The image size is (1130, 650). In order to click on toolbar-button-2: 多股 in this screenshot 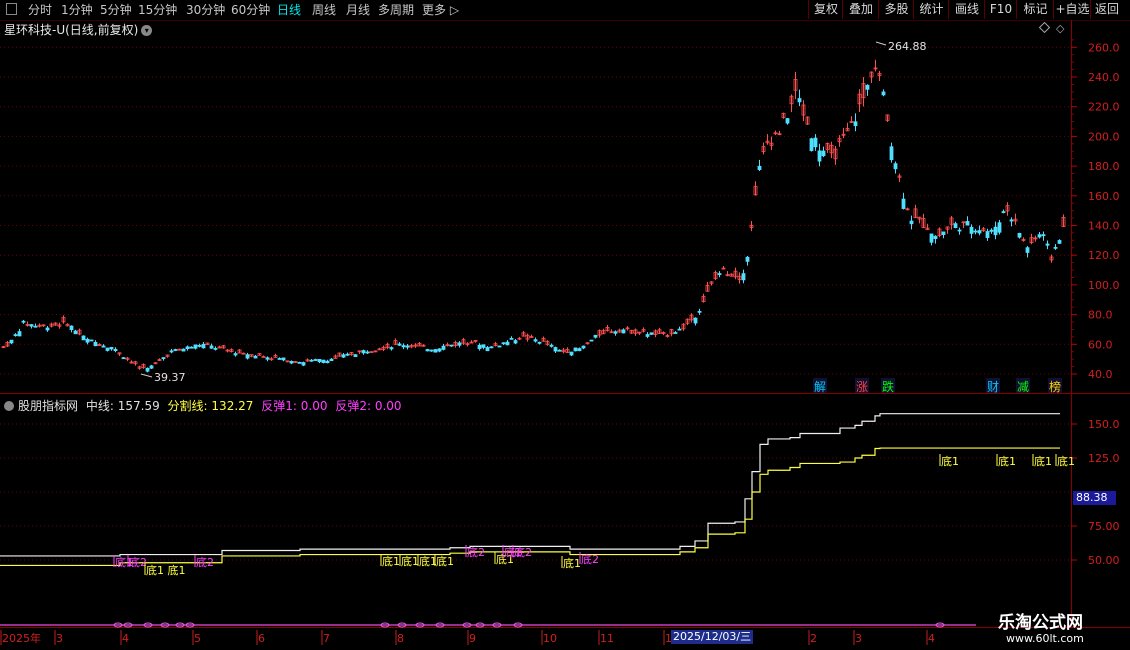, I will do `click(896, 9)`.